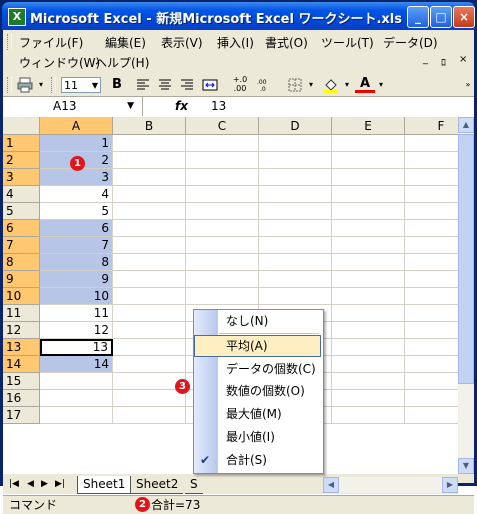 Image resolution: width=477 pixels, height=514 pixels. What do you see at coordinates (21, 211) in the screenshot?
I see `row-header: 5` at bounding box center [21, 211].